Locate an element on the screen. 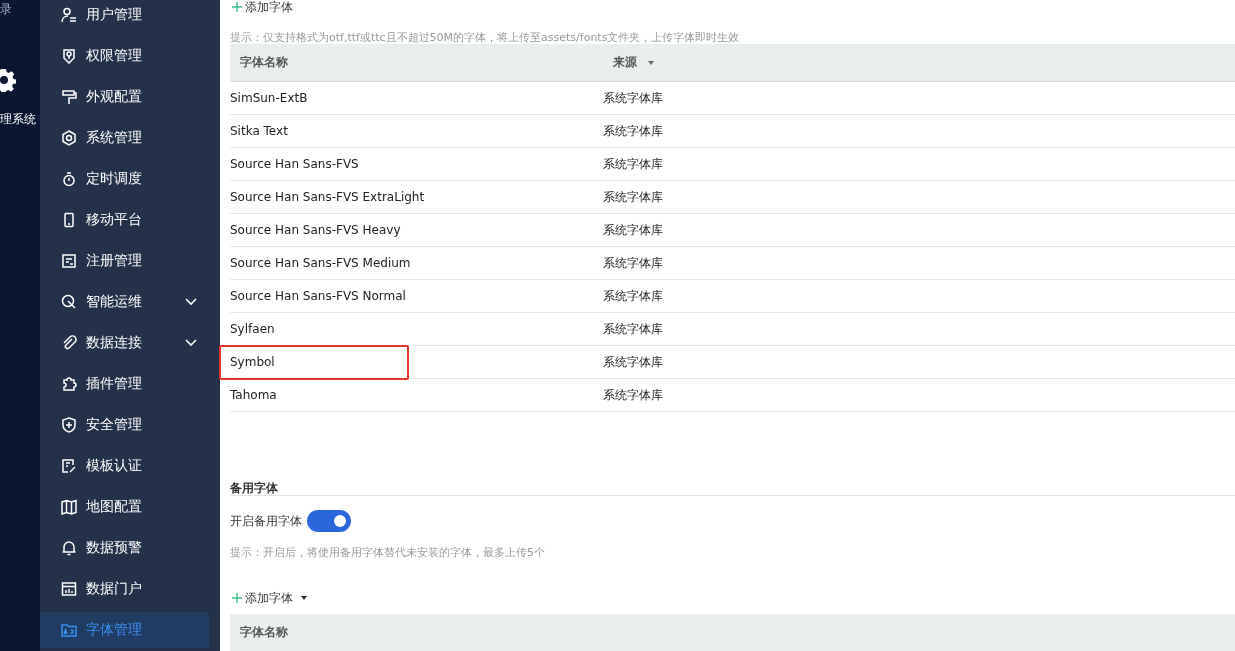 This screenshot has width=1235, height=651. brush-icon is located at coordinates (69, 97).